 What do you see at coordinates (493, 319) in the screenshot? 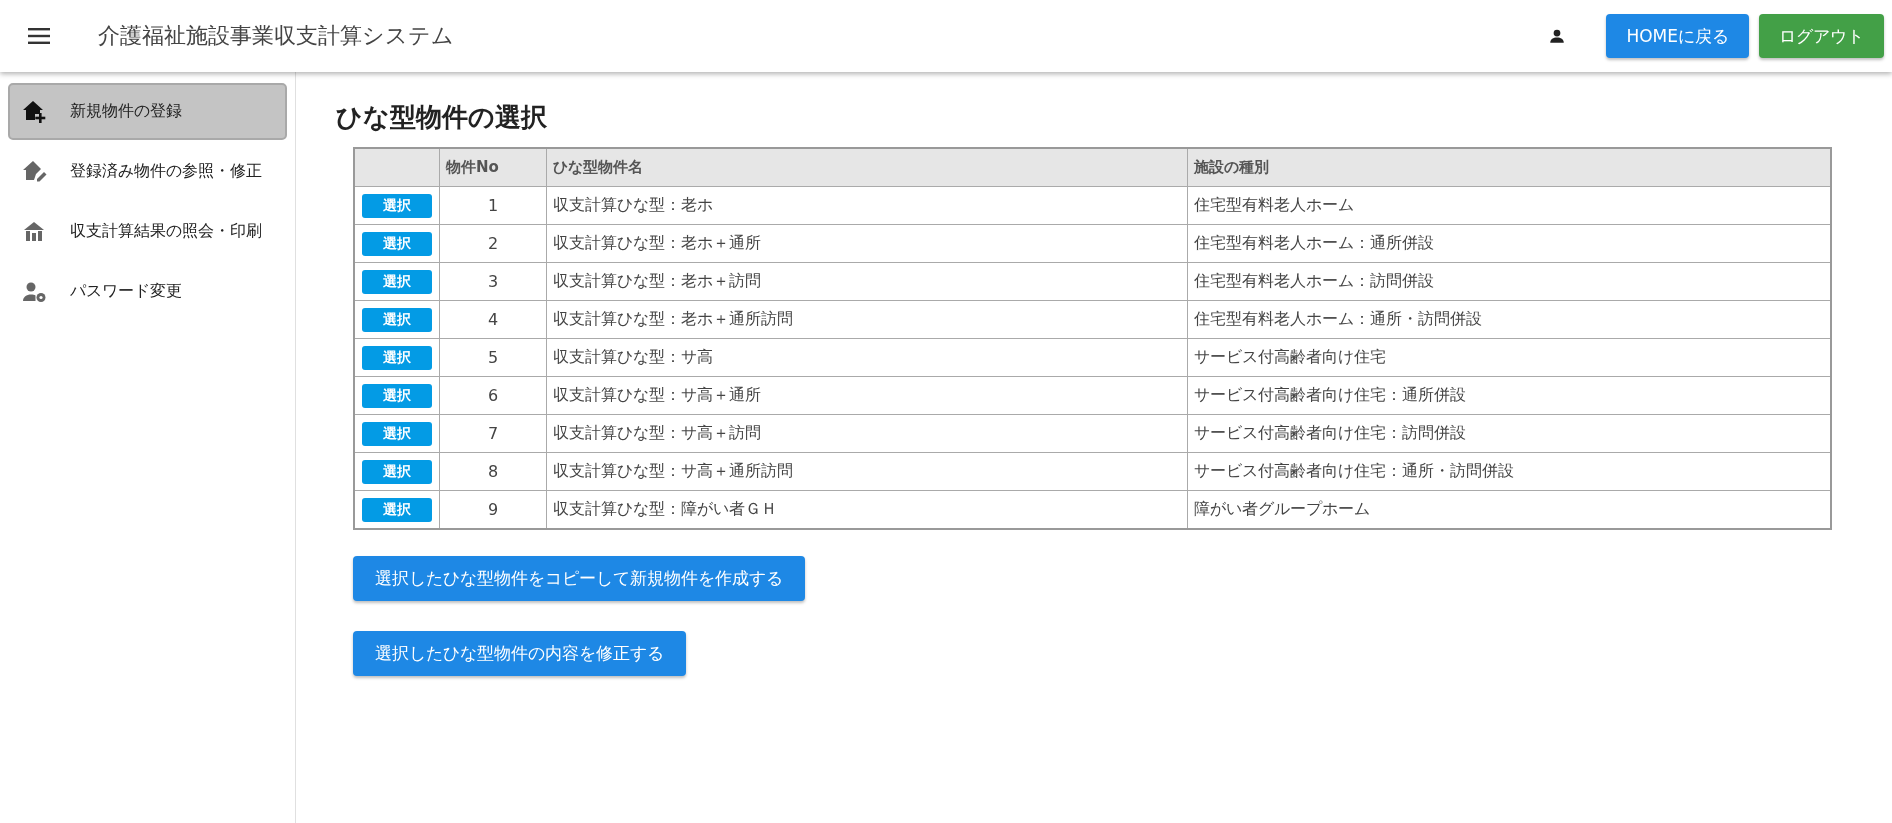
I see `table-cell: 4` at bounding box center [493, 319].